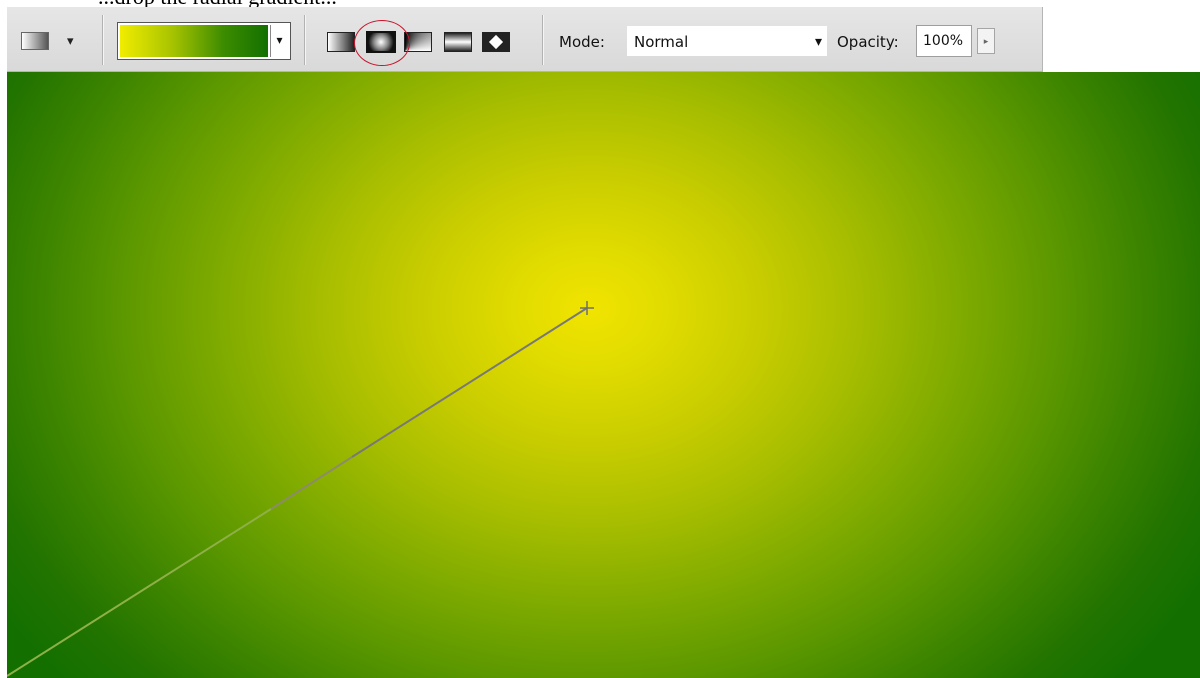 The height and width of the screenshot is (678, 1200). I want to click on gradient-line-segment-upper, so click(469, 382).